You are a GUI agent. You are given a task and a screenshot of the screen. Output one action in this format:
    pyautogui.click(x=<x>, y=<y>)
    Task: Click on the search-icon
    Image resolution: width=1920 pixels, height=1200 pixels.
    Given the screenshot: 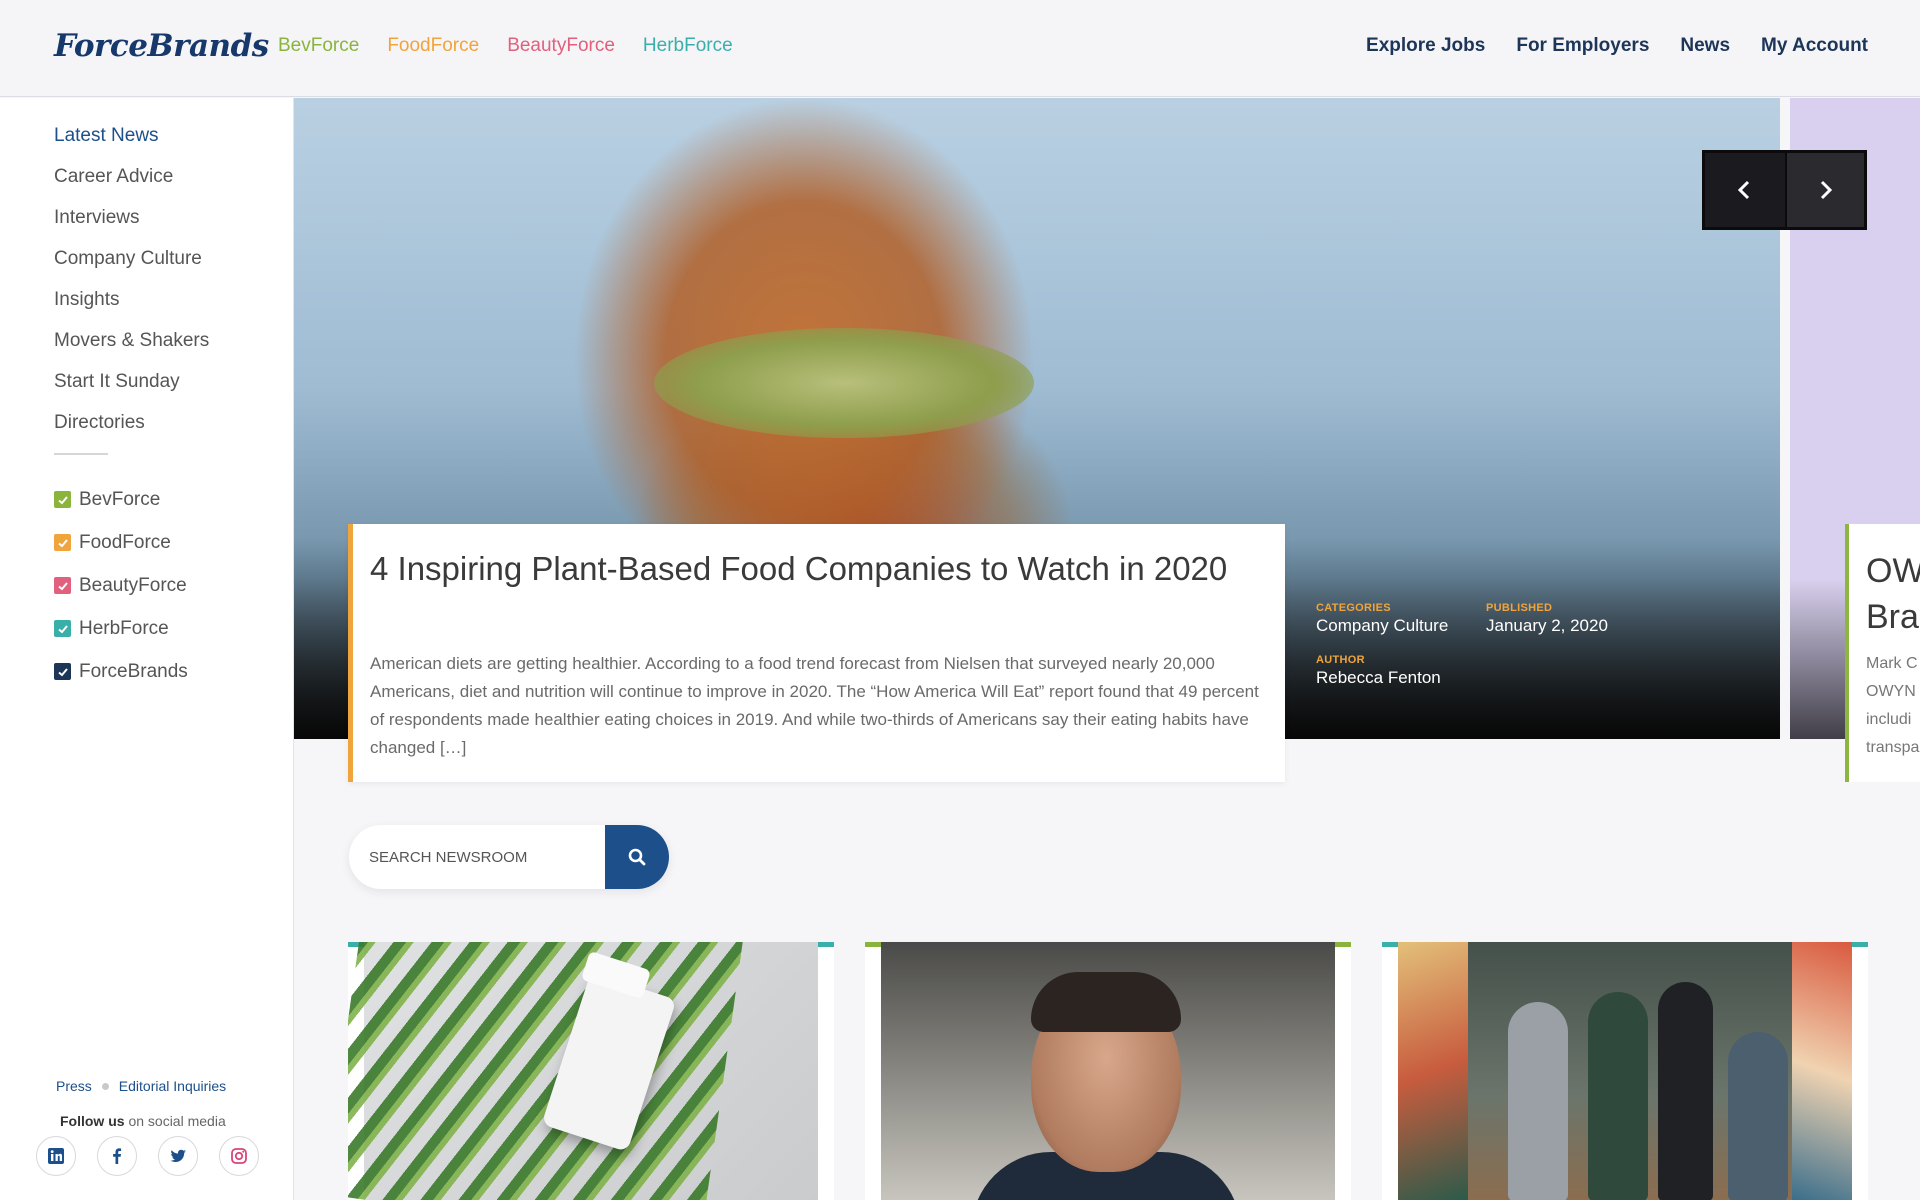 What is the action you would take?
    pyautogui.click(x=637, y=857)
    